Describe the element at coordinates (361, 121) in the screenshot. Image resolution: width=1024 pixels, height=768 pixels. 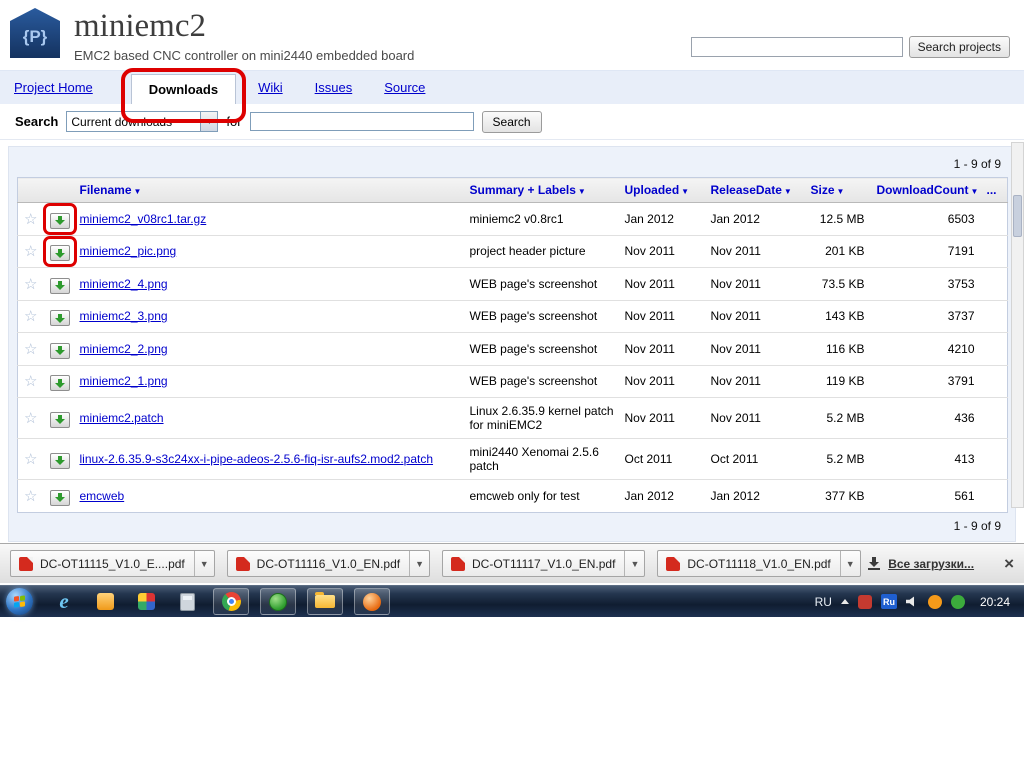
I see `downloads-search-input` at that location.